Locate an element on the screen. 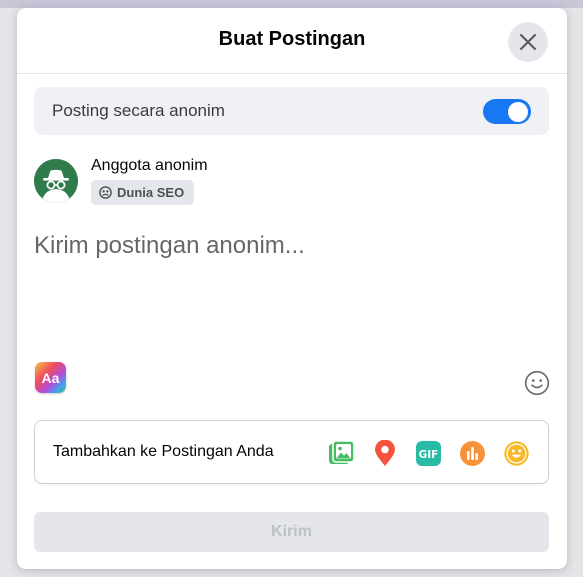 This screenshot has height=577, width=583. group-audience-chip: Dunia SEO is located at coordinates (143, 192).